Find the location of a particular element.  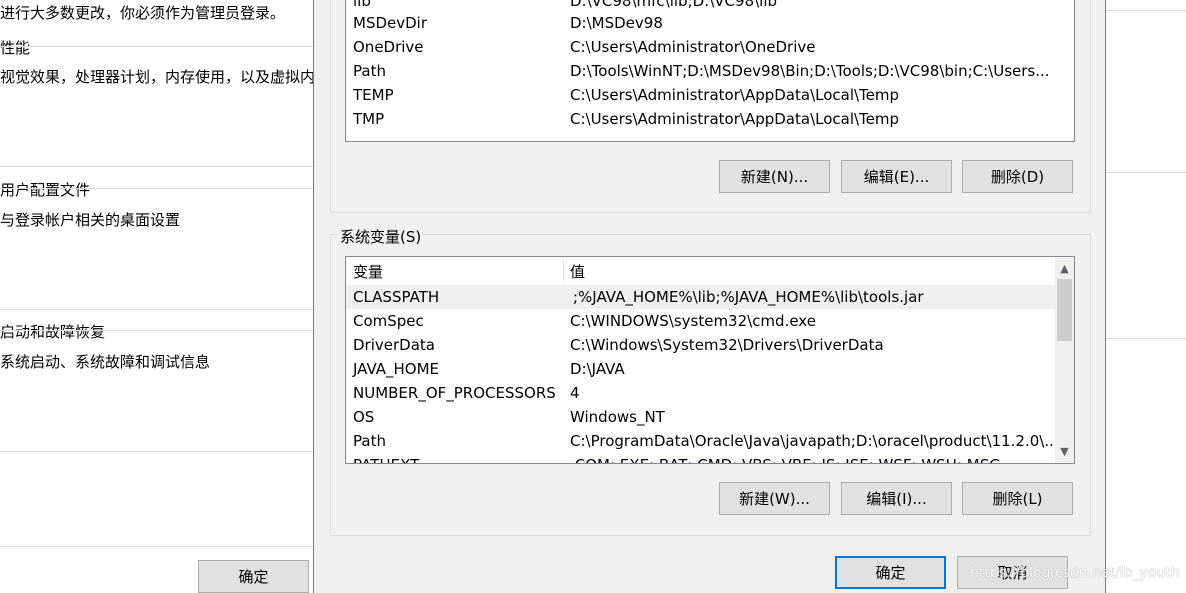

variable-name: DriverData is located at coordinates (394, 345).